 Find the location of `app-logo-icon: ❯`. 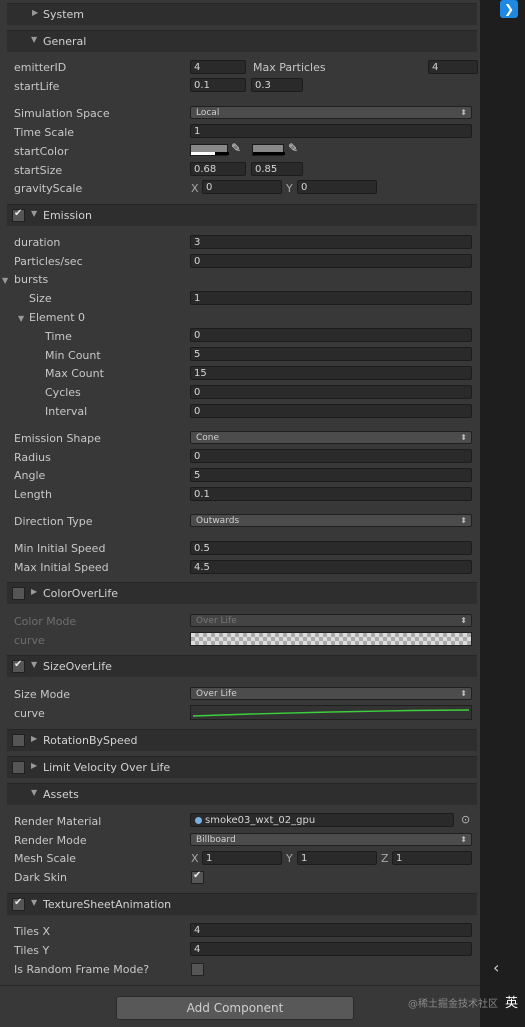

app-logo-icon: ❯ is located at coordinates (509, 9).